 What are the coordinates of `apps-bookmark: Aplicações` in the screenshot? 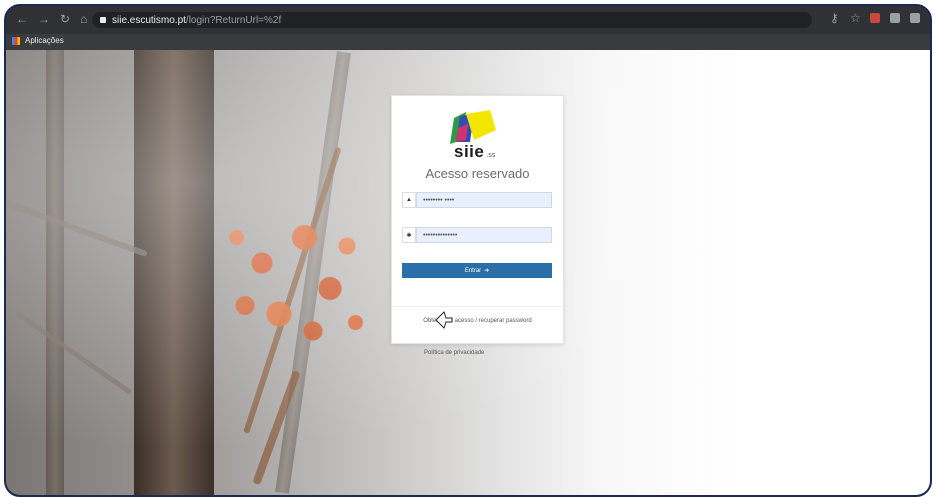 It's located at (38, 40).